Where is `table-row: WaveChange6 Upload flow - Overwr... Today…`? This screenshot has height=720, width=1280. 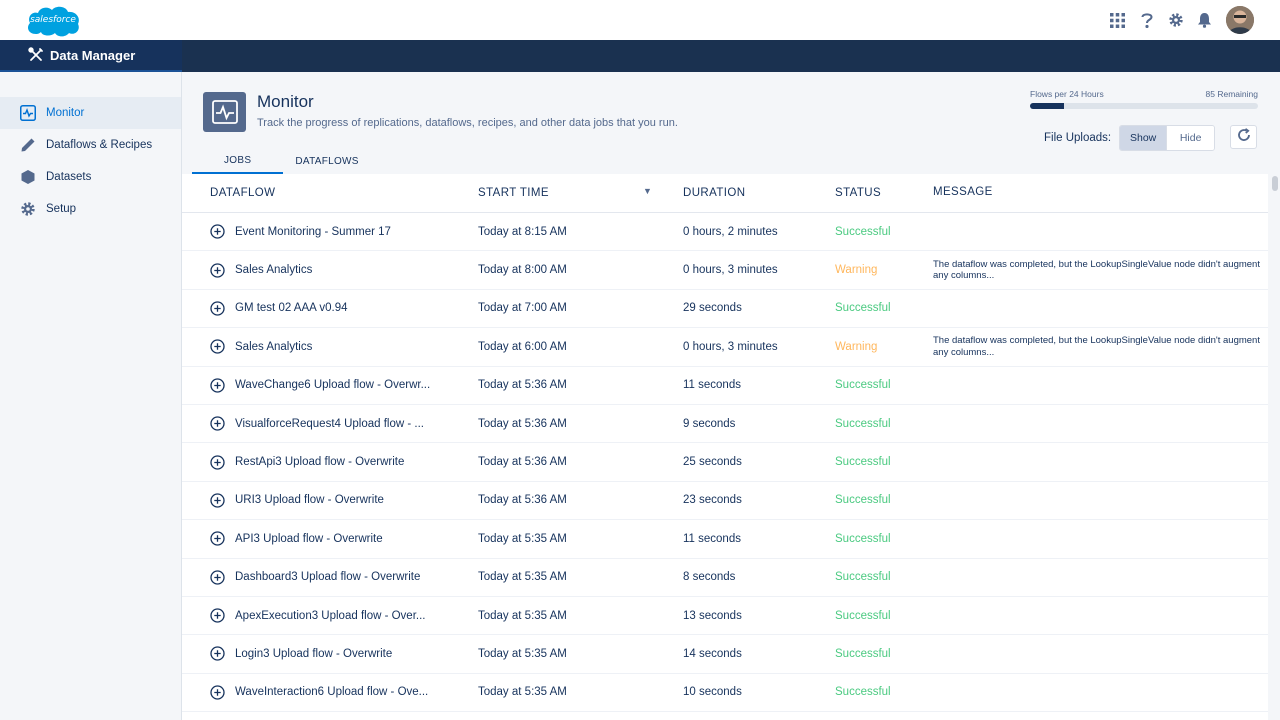
table-row: WaveChange6 Upload flow - Overwr... Today… is located at coordinates (725, 386).